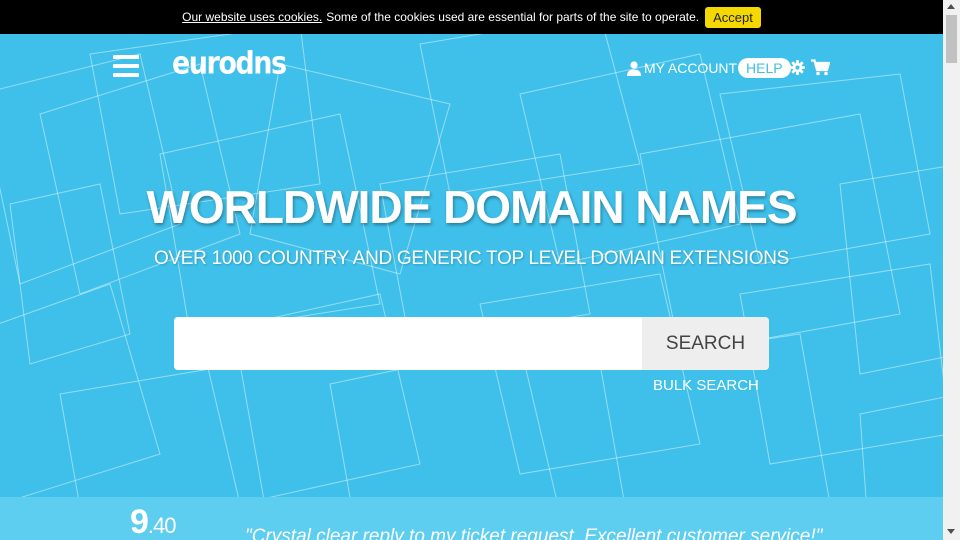 This screenshot has width=960, height=540. Describe the element at coordinates (634, 68) in the screenshot. I see `user-icon` at that location.